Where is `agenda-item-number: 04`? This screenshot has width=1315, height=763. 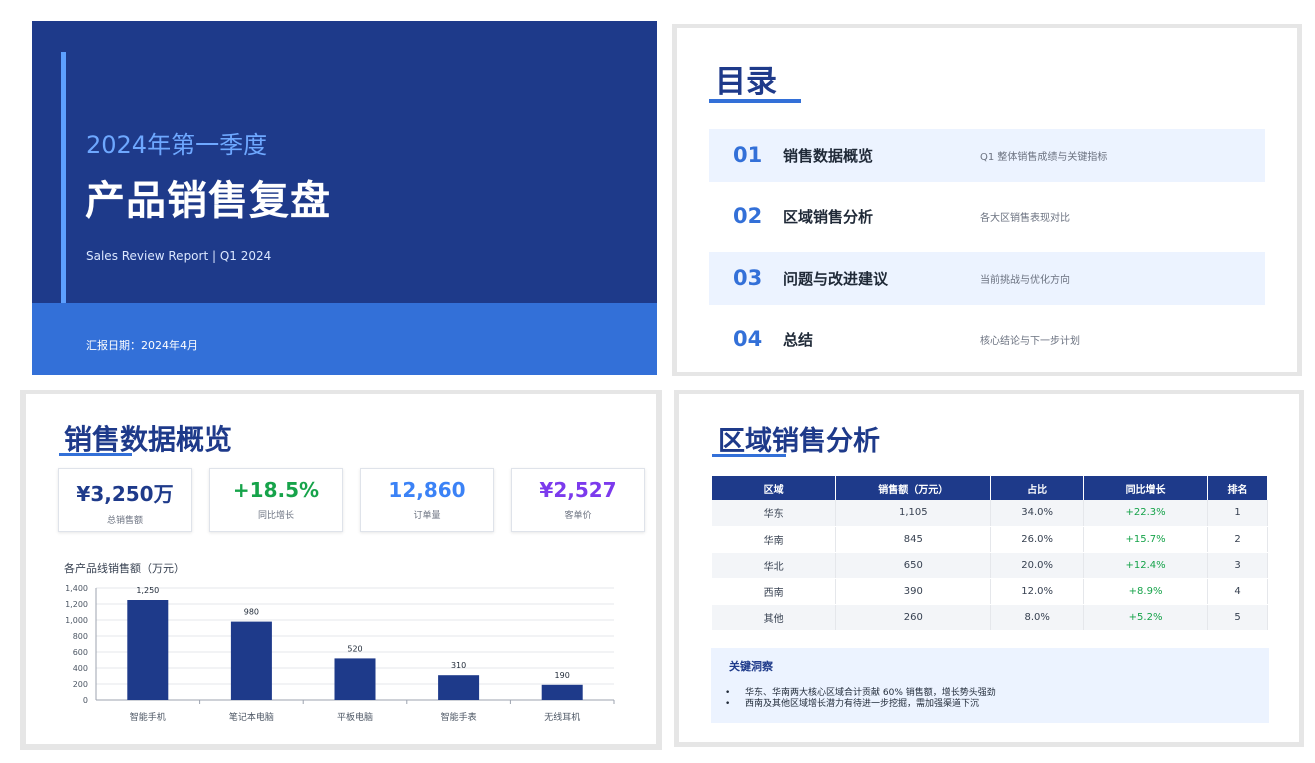 agenda-item-number: 04 is located at coordinates (748, 339).